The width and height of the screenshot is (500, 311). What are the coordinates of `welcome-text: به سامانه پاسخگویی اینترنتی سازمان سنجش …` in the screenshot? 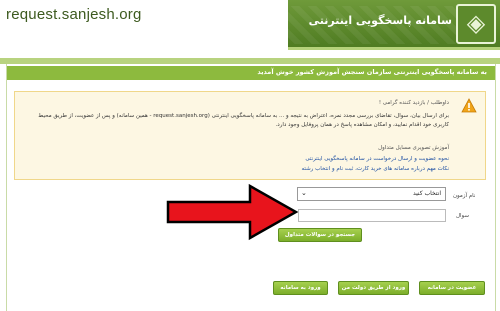 It's located at (372, 72).